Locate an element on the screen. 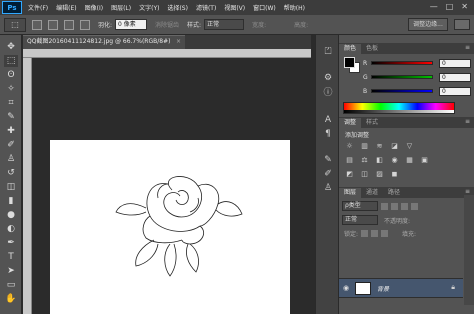 The width and height of the screenshot is (474, 314). eyedropper-icon: ✎ is located at coordinates (11, 117).